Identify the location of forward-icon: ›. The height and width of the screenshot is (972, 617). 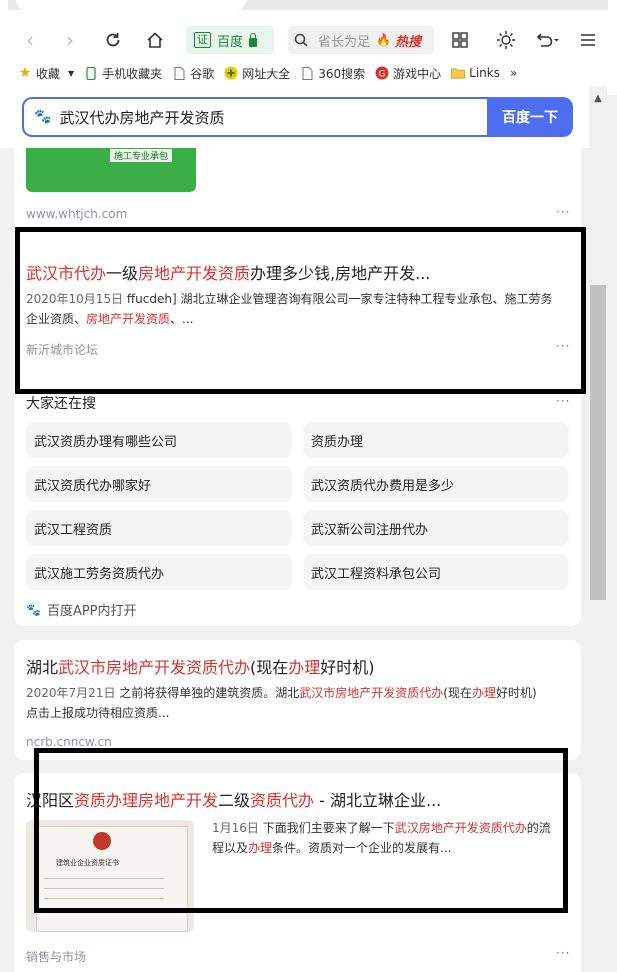
(70, 40).